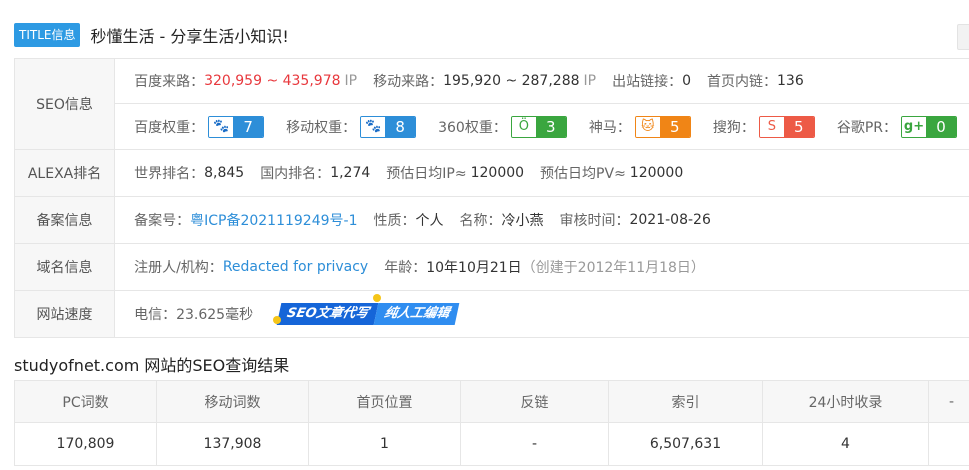 The height and width of the screenshot is (470, 969). I want to click on pc-words-value: 170,809, so click(85, 444).